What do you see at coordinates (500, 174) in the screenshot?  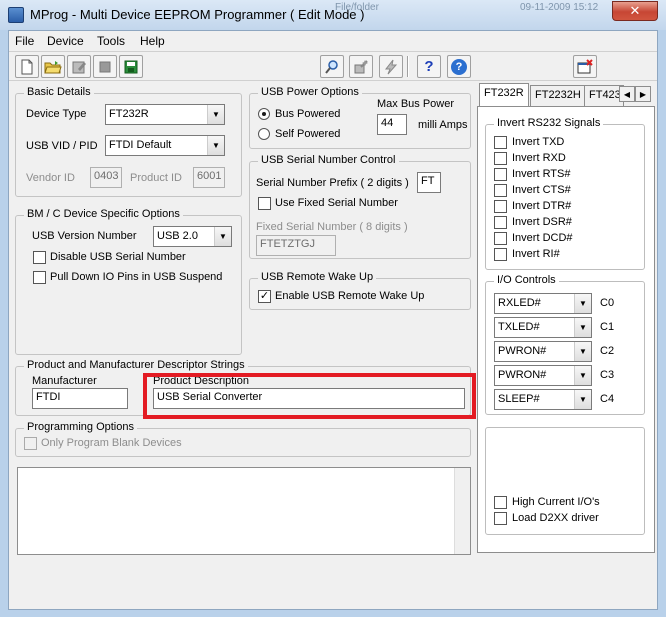 I see `invert-rts-checkbox` at bounding box center [500, 174].